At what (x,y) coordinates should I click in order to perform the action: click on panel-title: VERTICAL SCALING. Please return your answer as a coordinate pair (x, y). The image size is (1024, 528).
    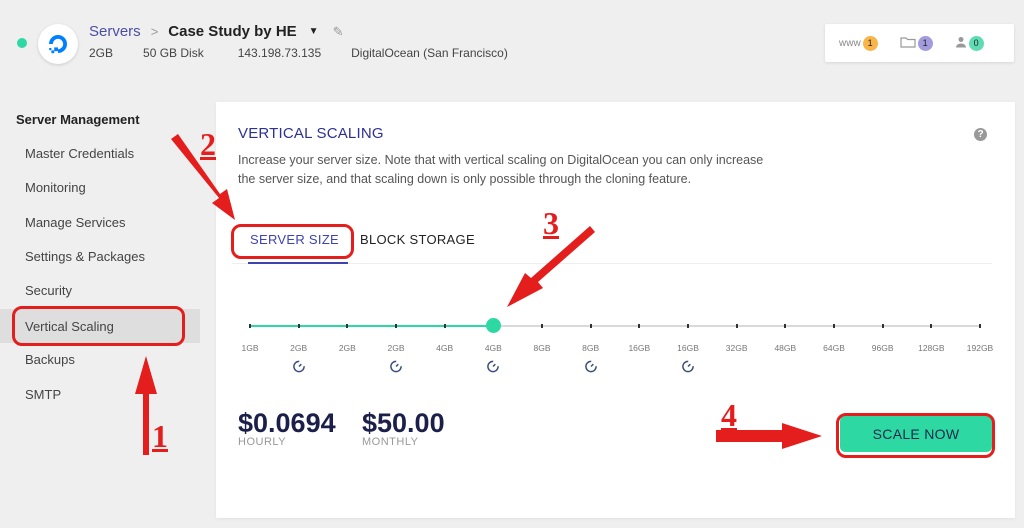
    Looking at the image, I should click on (311, 133).